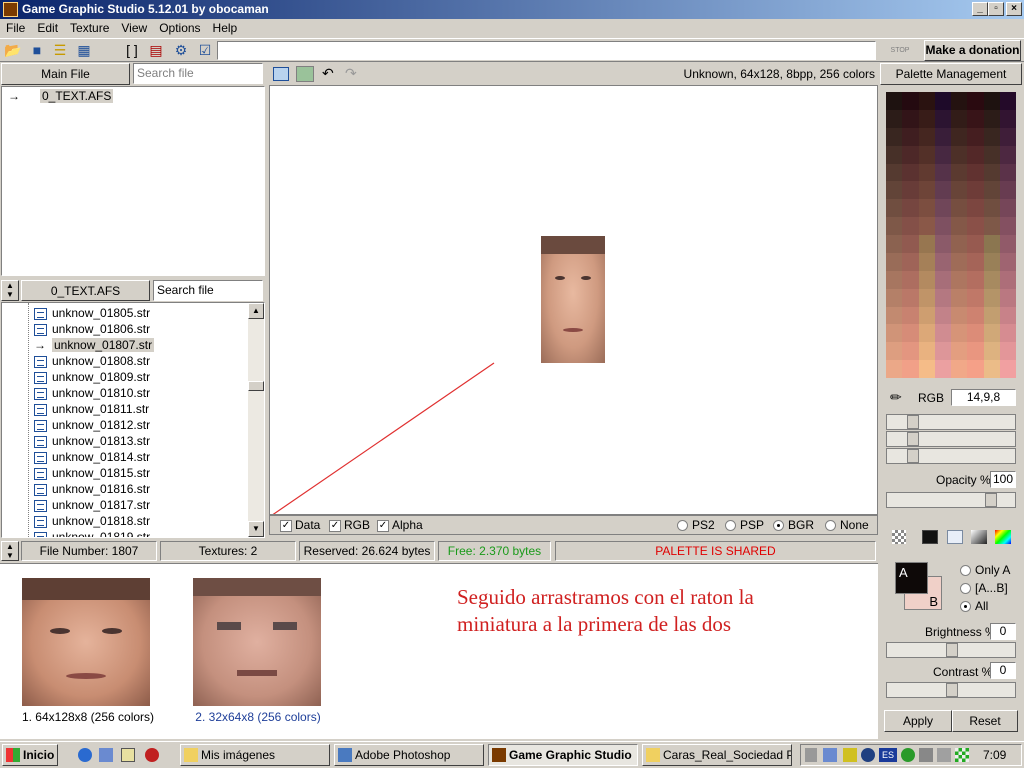  I want to click on data-checkbox: ✓, so click(286, 525).